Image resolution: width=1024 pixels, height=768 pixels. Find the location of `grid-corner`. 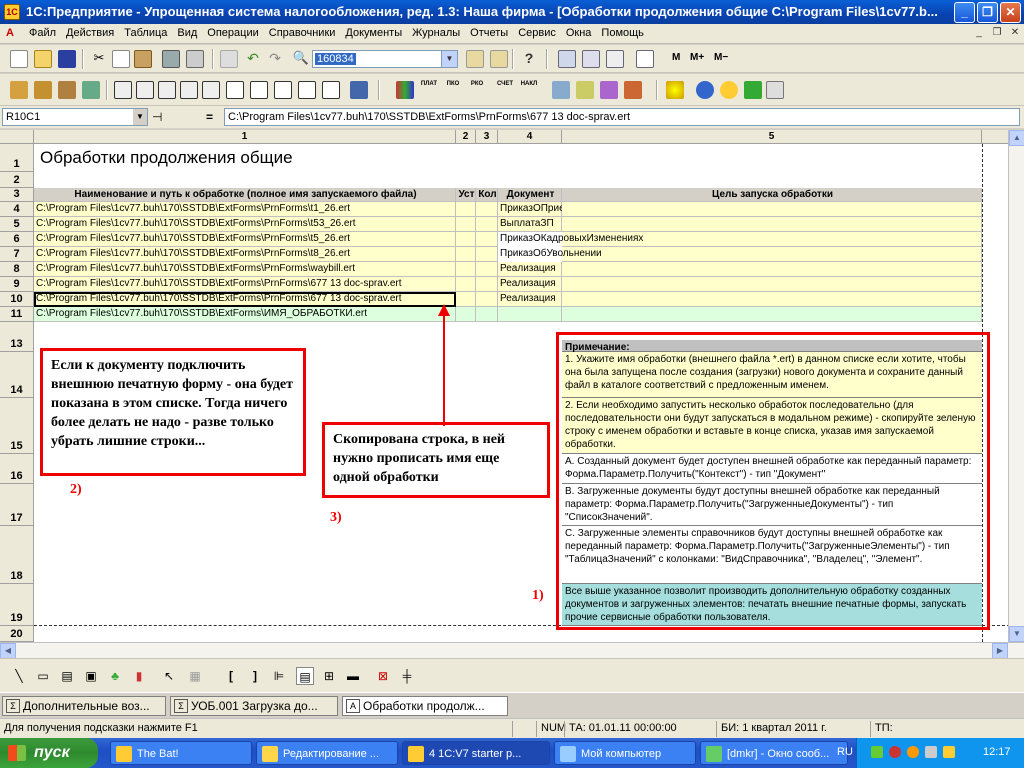

grid-corner is located at coordinates (17, 137).